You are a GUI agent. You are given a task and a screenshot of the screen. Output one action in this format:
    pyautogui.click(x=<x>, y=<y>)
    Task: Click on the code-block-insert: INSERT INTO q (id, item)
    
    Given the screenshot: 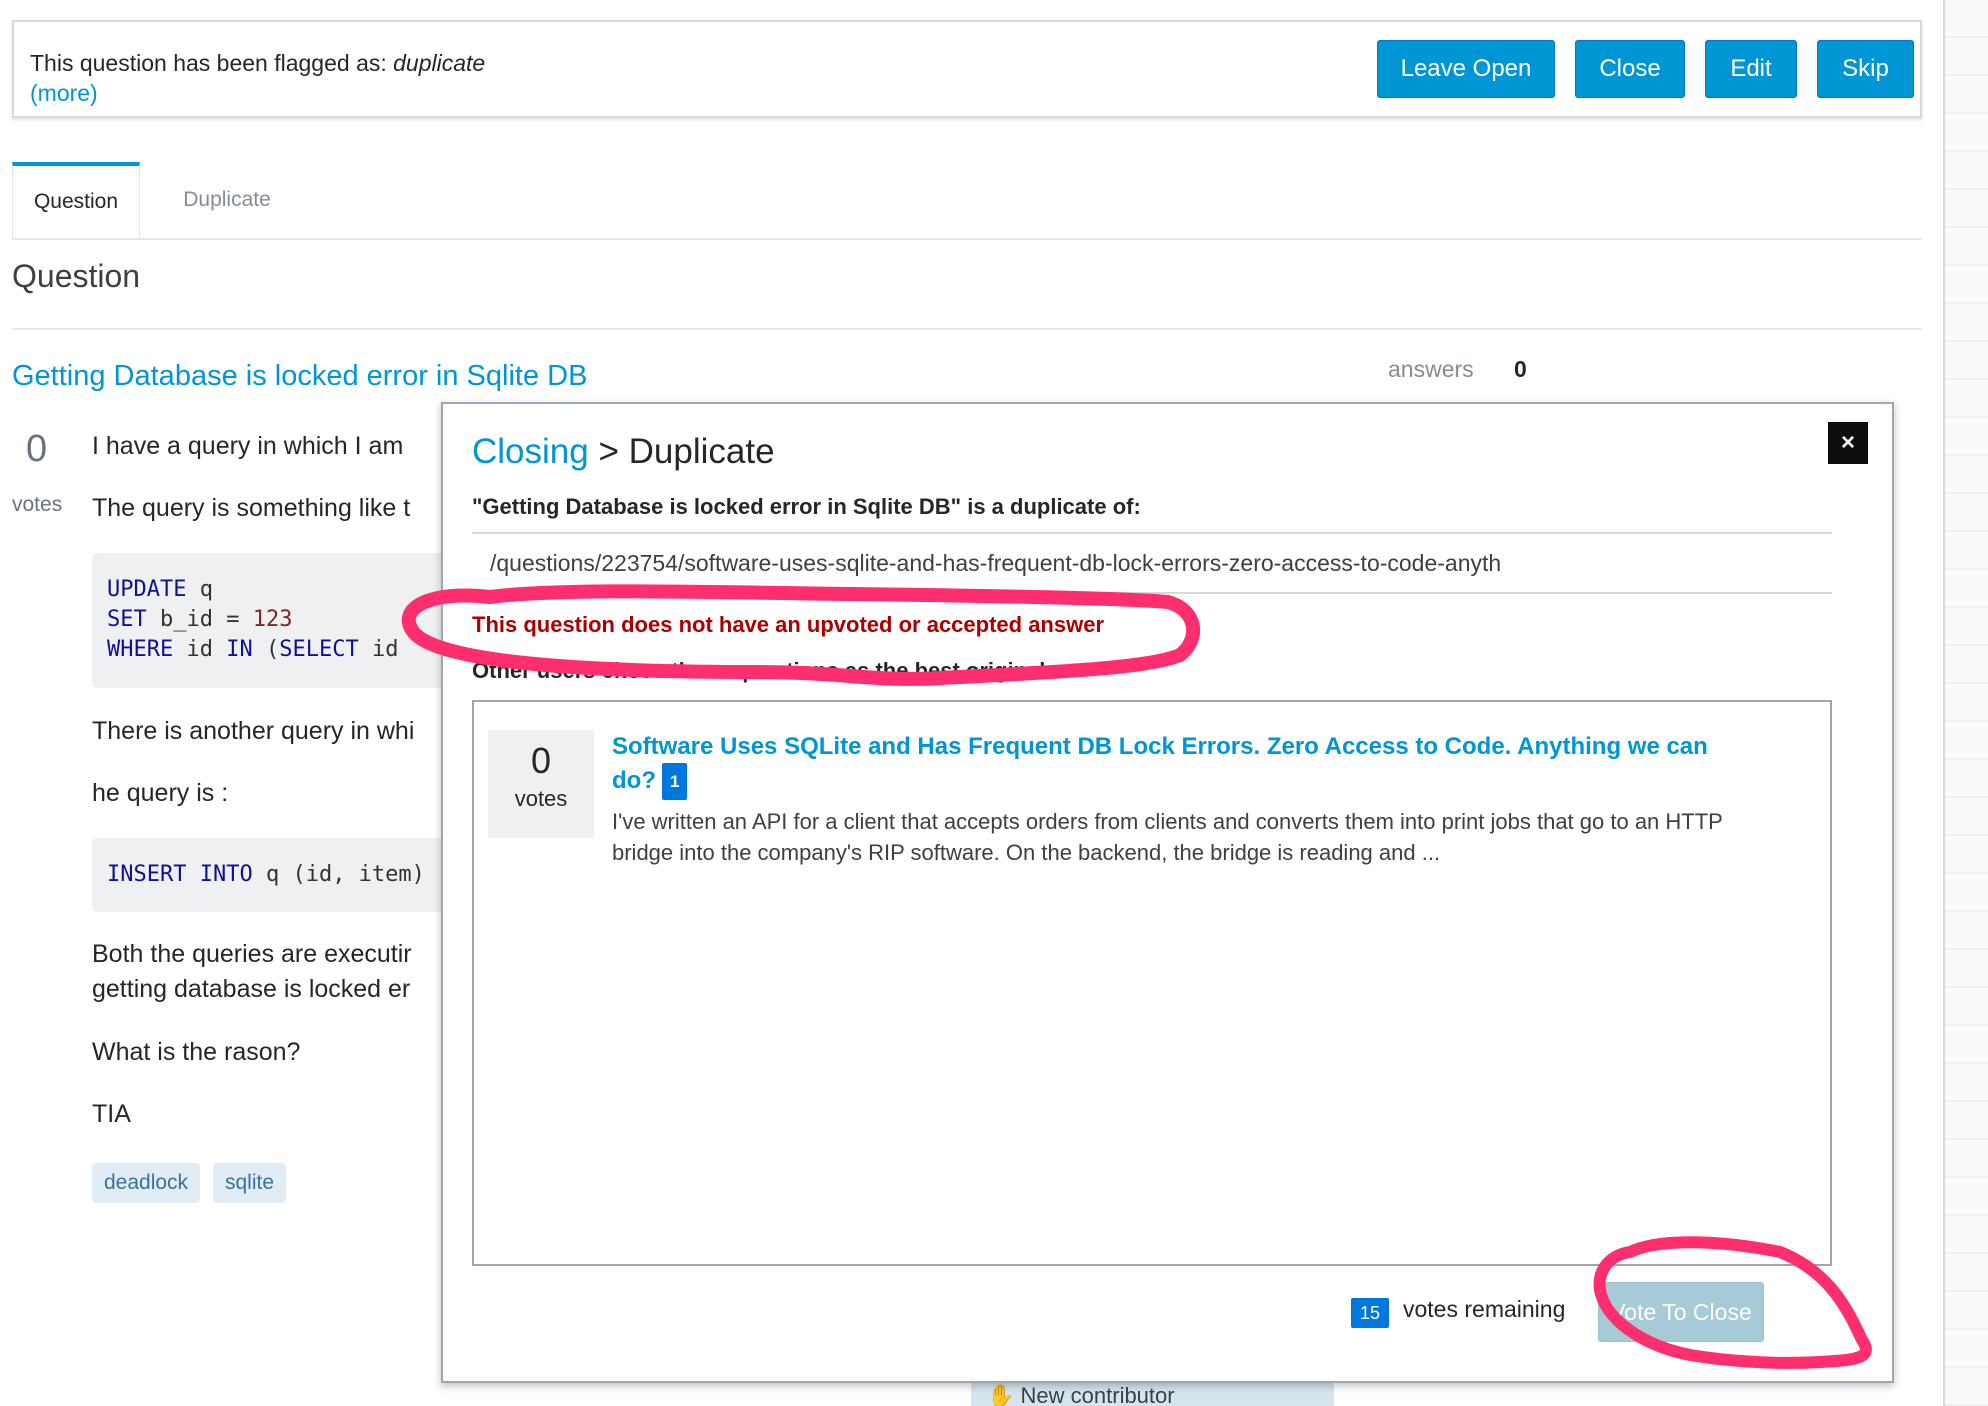 What is the action you would take?
    pyautogui.click(x=272, y=875)
    